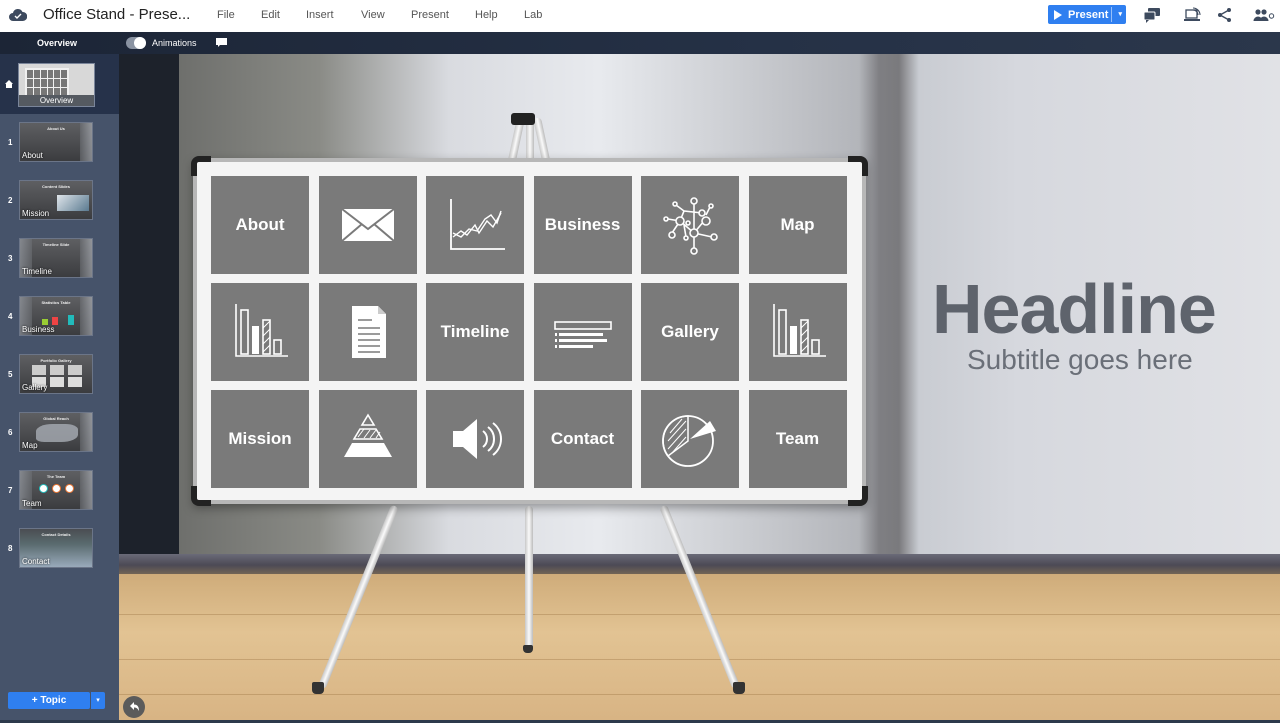  I want to click on overview-thumbnail-label: Overview, so click(56, 100).